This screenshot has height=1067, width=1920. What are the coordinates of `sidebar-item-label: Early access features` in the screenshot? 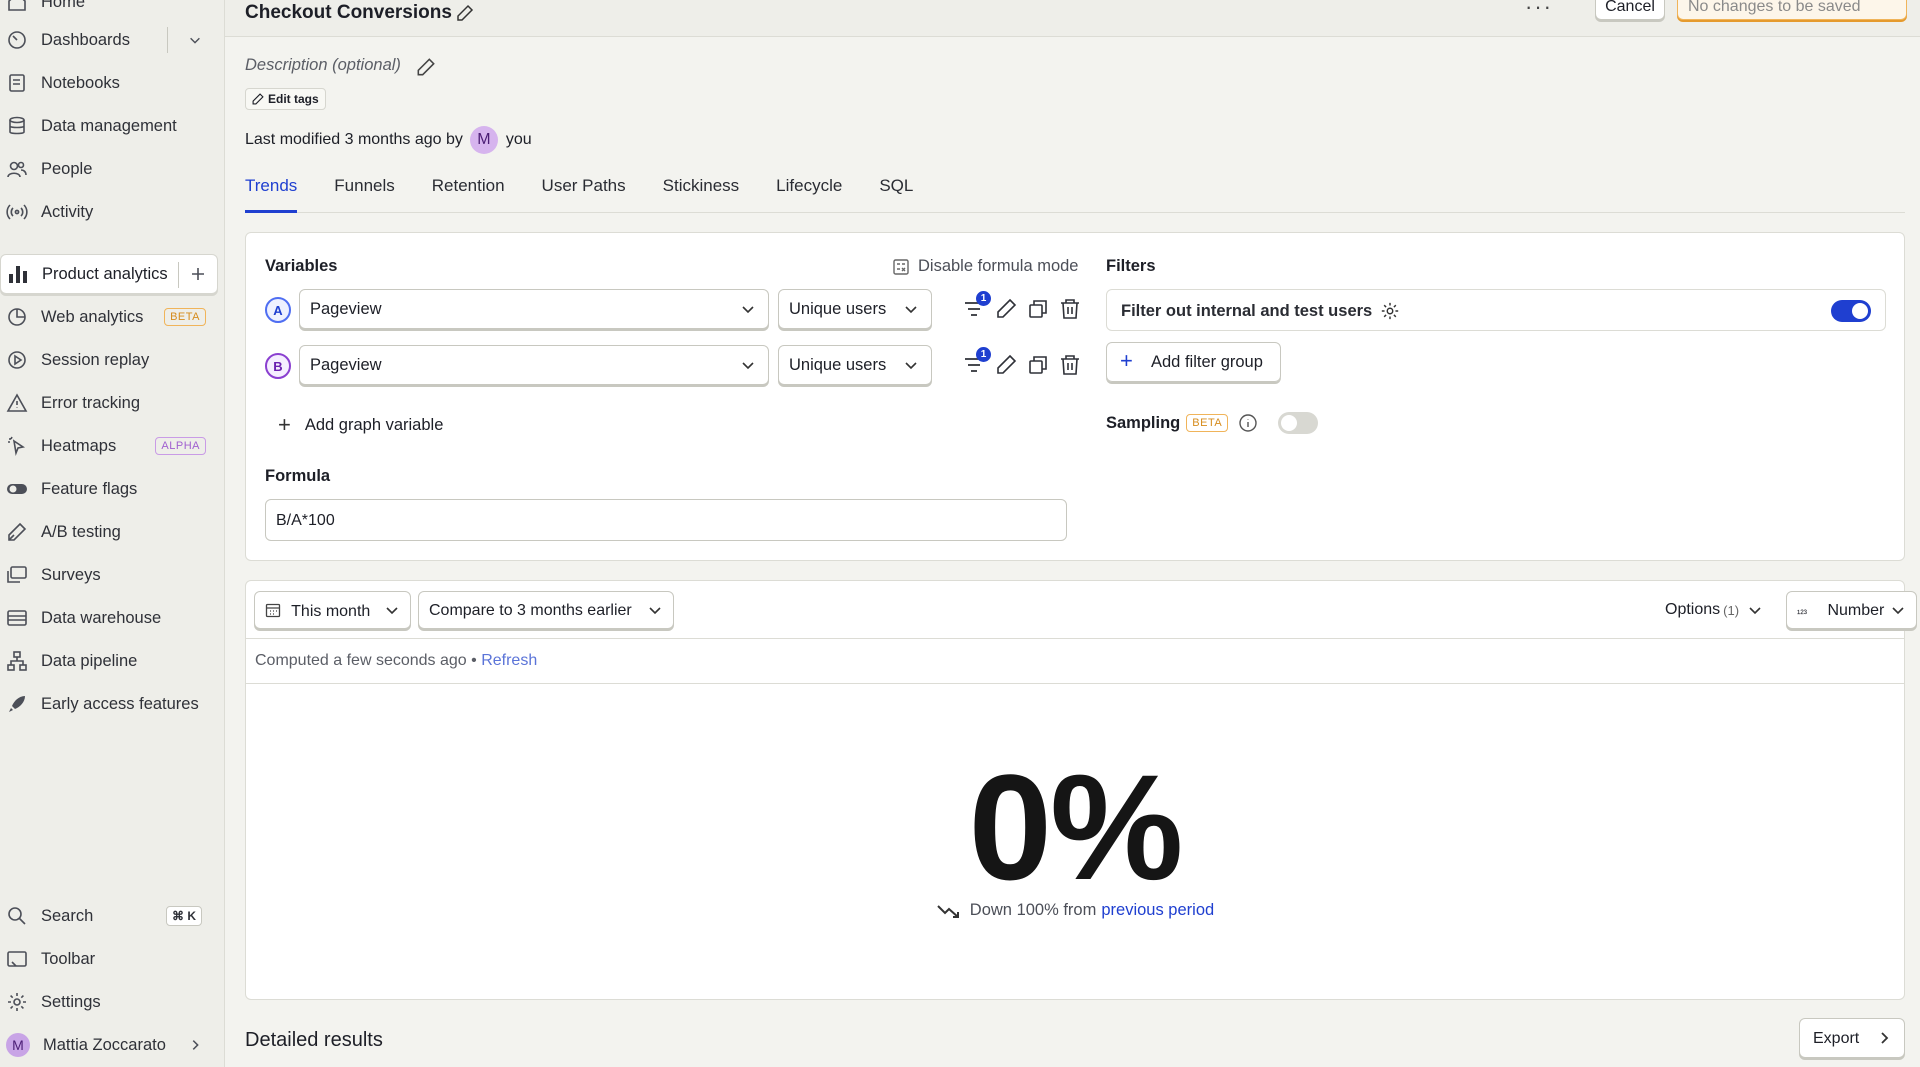 It's located at (120, 703).